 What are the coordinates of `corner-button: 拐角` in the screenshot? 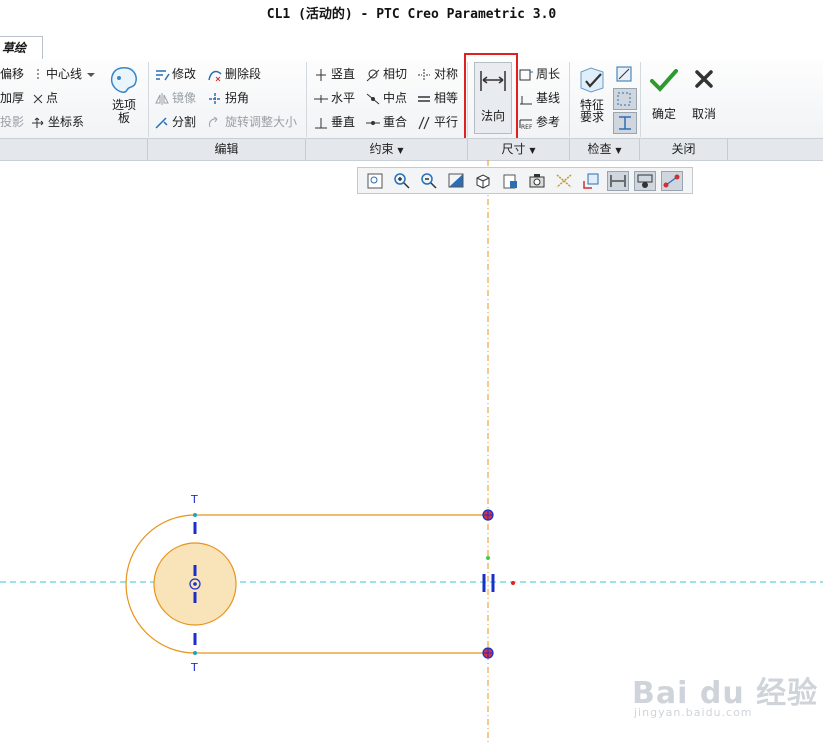 It's located at (228, 98).